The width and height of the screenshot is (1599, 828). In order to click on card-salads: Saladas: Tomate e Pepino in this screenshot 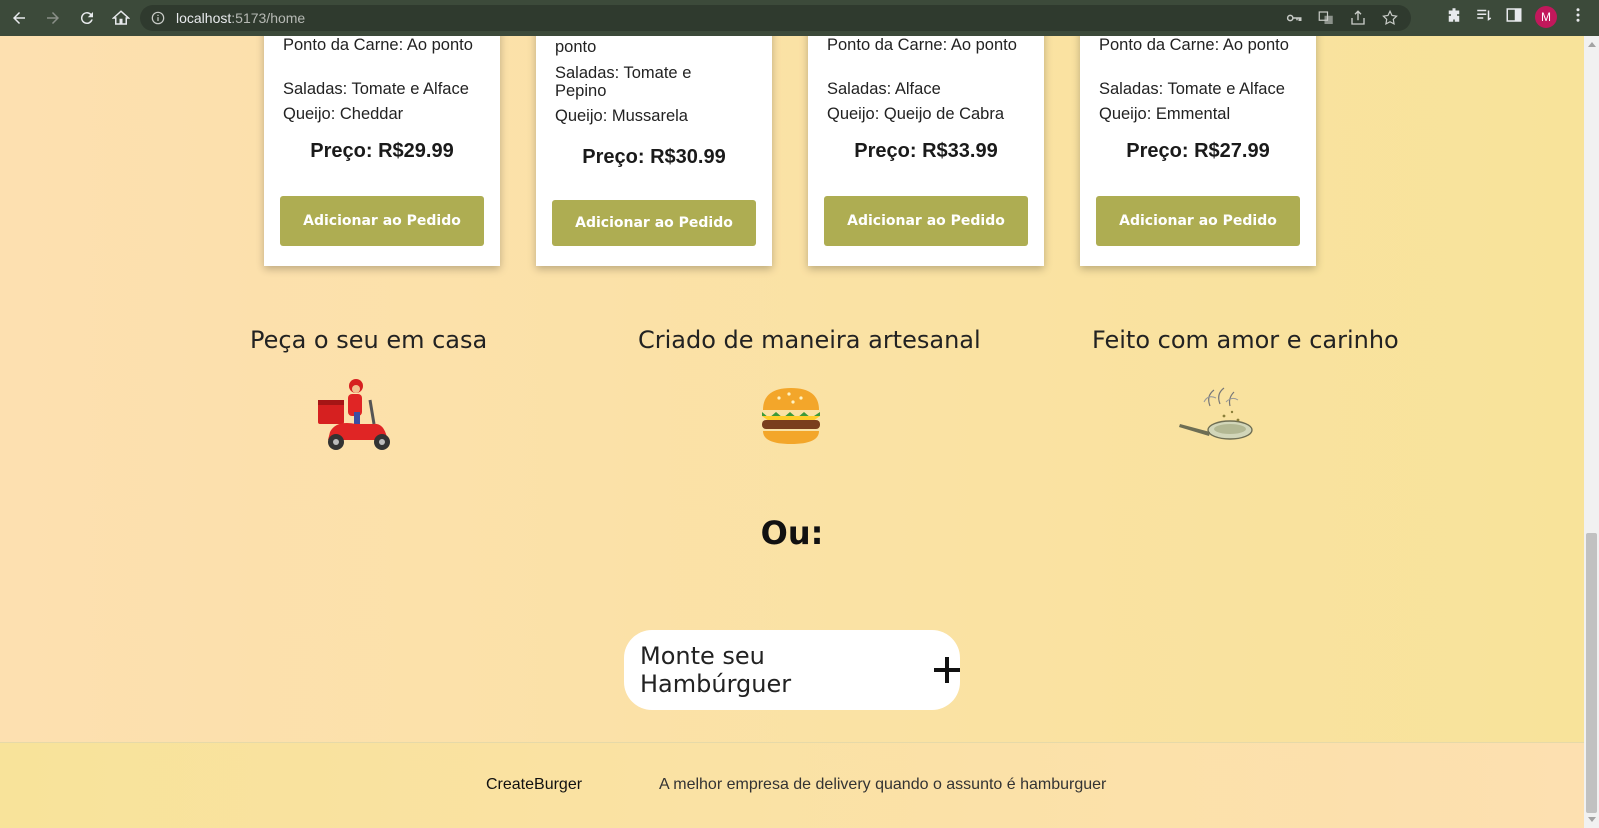, I will do `click(623, 82)`.